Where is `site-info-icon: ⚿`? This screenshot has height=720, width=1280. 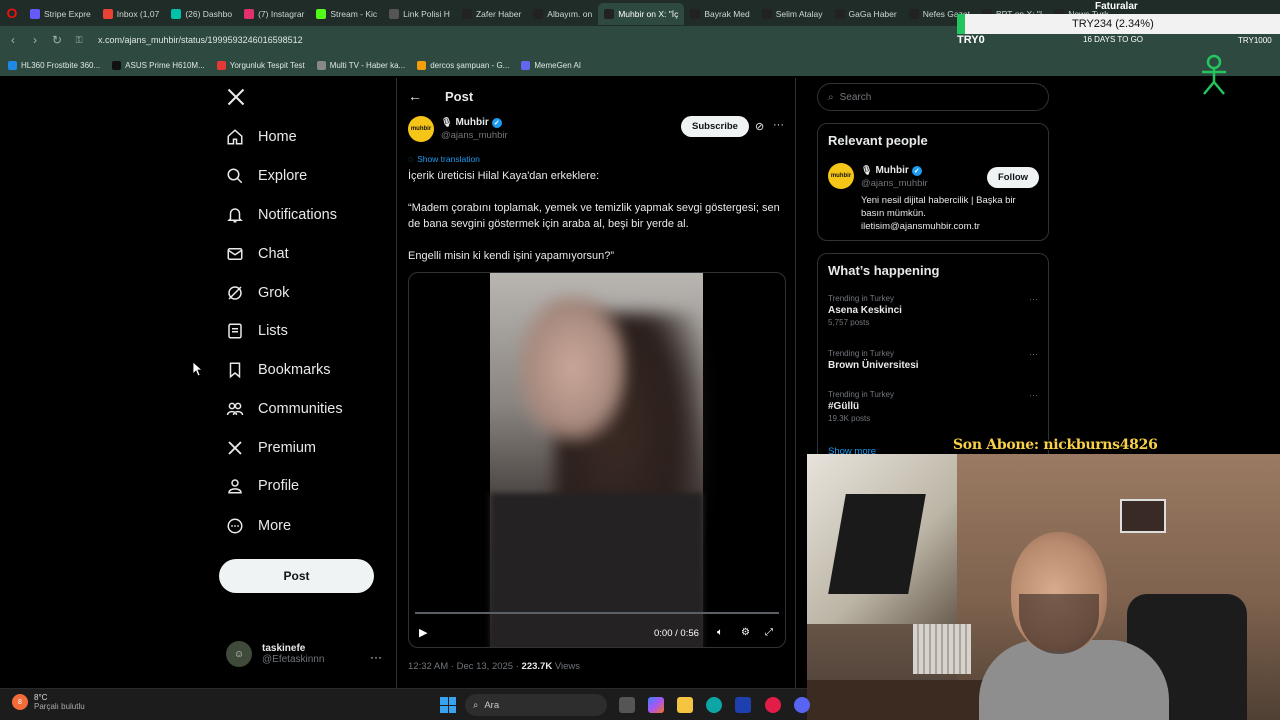 site-info-icon: ⚿ is located at coordinates (79, 40).